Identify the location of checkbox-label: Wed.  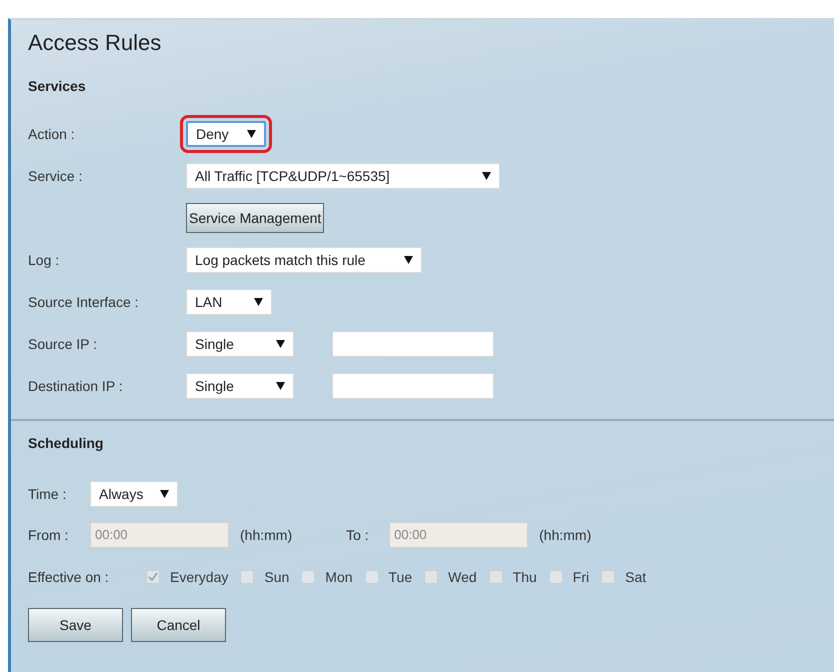
(462, 577).